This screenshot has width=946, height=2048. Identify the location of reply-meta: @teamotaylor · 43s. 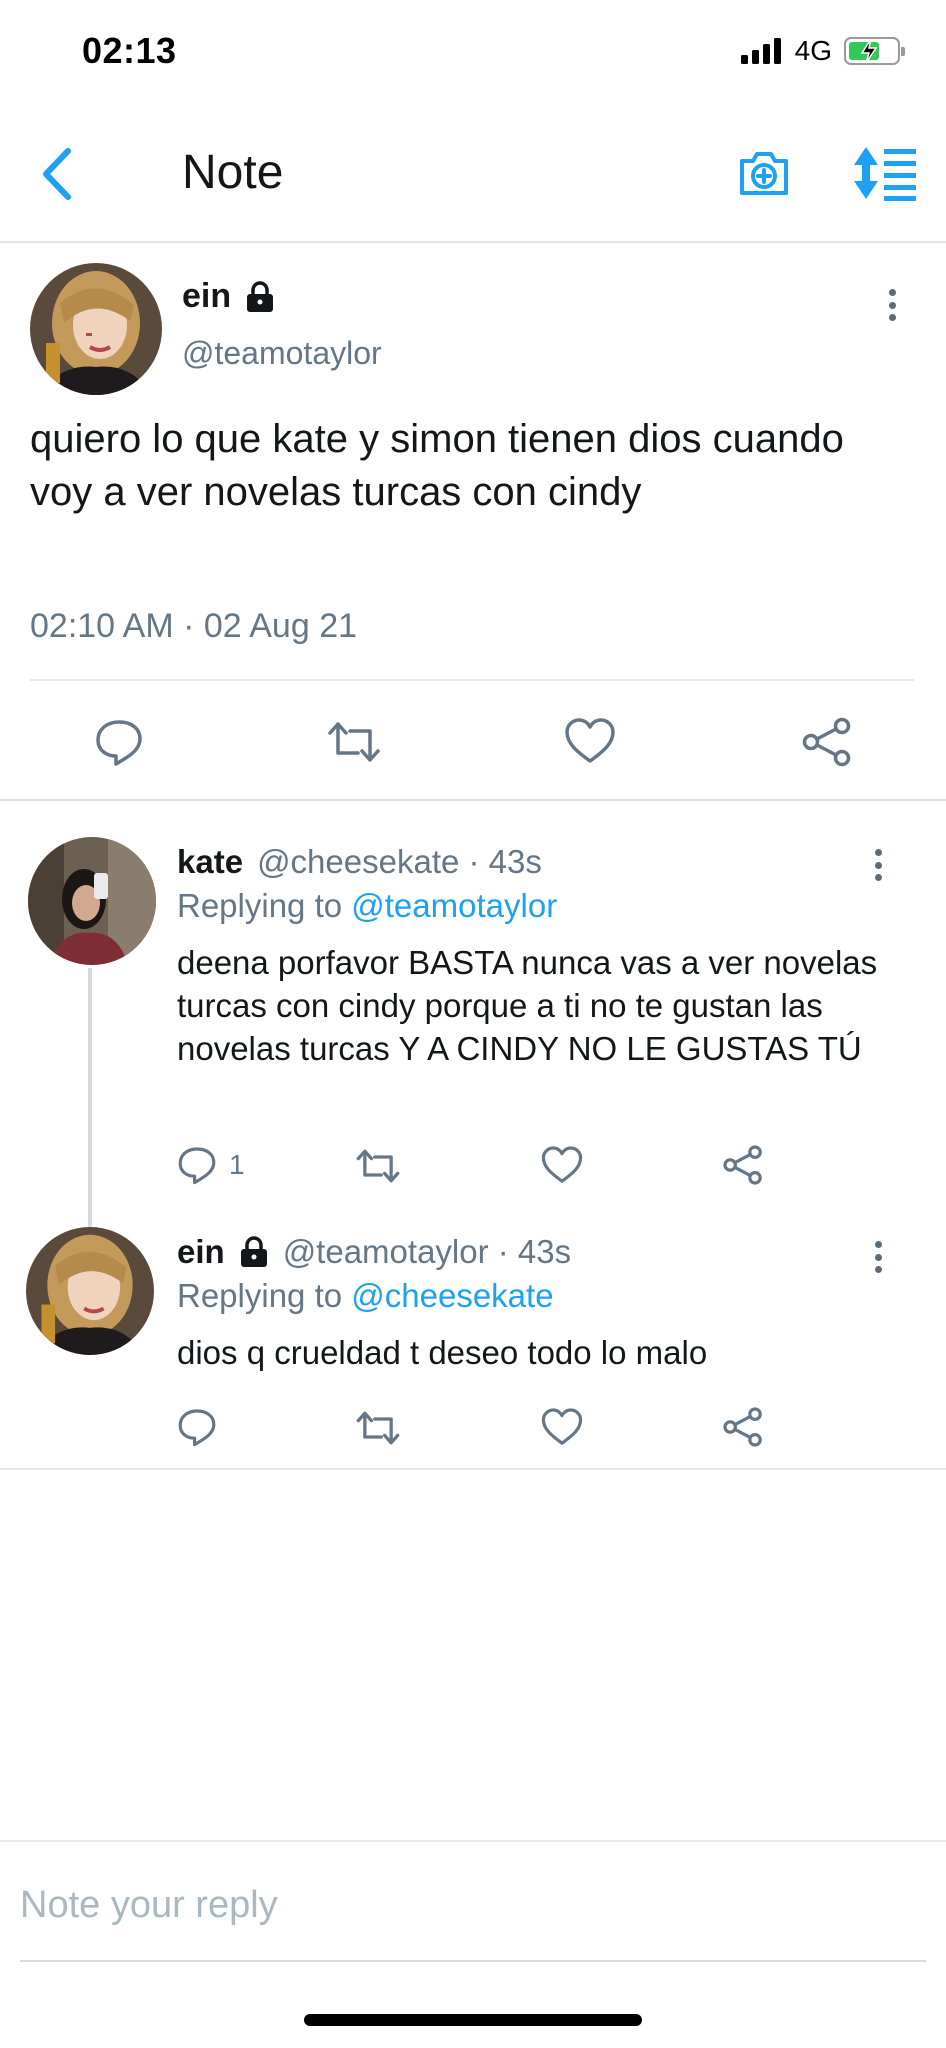
(427, 1251).